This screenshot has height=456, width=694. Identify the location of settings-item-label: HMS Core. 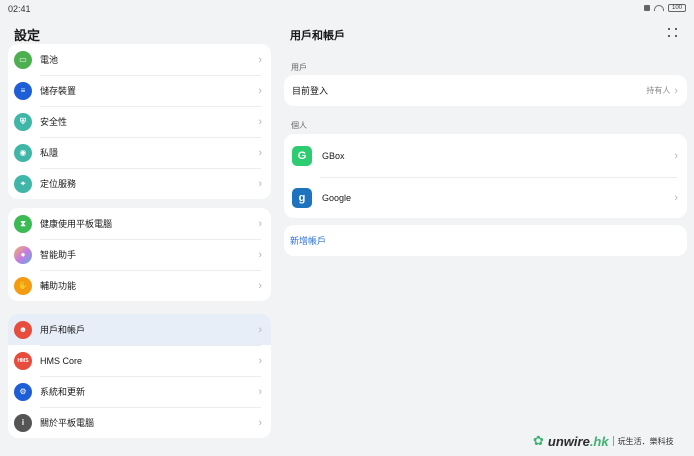
(61, 360).